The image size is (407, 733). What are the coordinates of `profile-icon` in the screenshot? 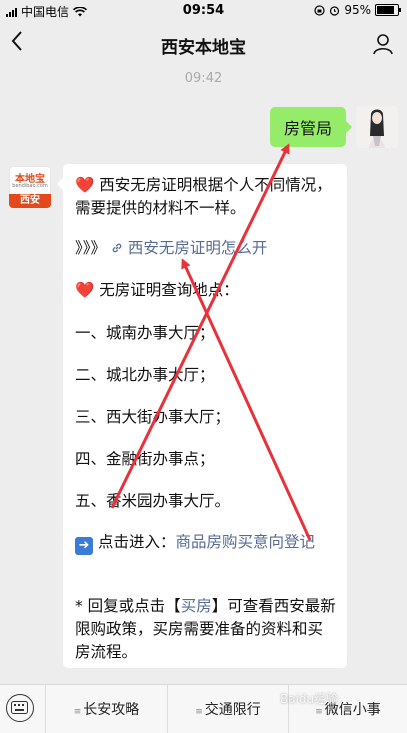 It's located at (383, 44).